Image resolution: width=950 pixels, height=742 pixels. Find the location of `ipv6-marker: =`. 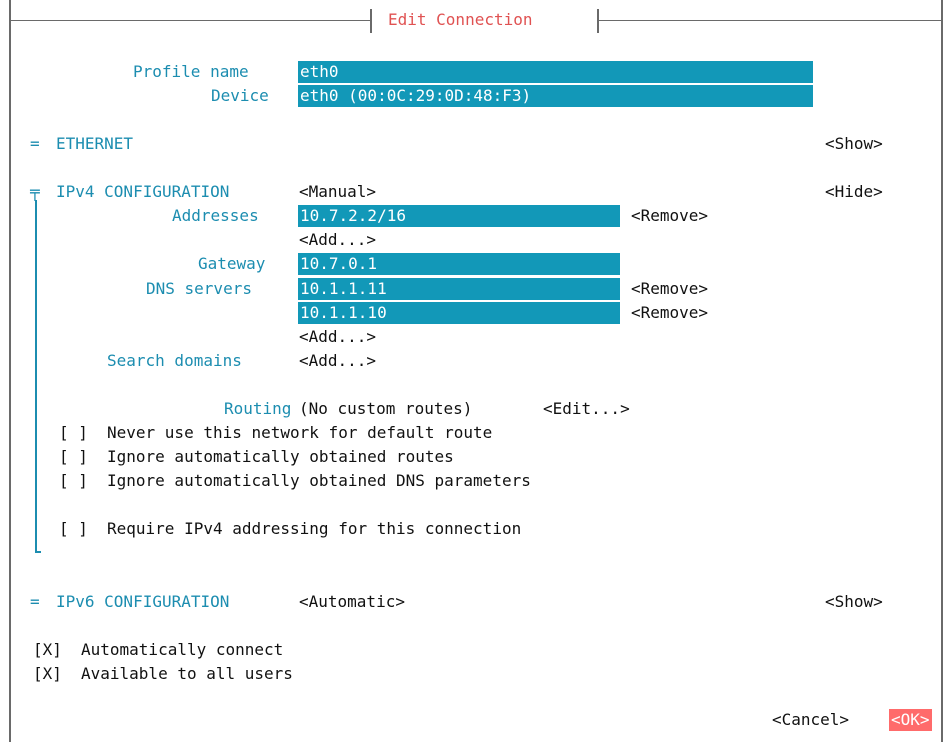

ipv6-marker: = is located at coordinates (35, 601).